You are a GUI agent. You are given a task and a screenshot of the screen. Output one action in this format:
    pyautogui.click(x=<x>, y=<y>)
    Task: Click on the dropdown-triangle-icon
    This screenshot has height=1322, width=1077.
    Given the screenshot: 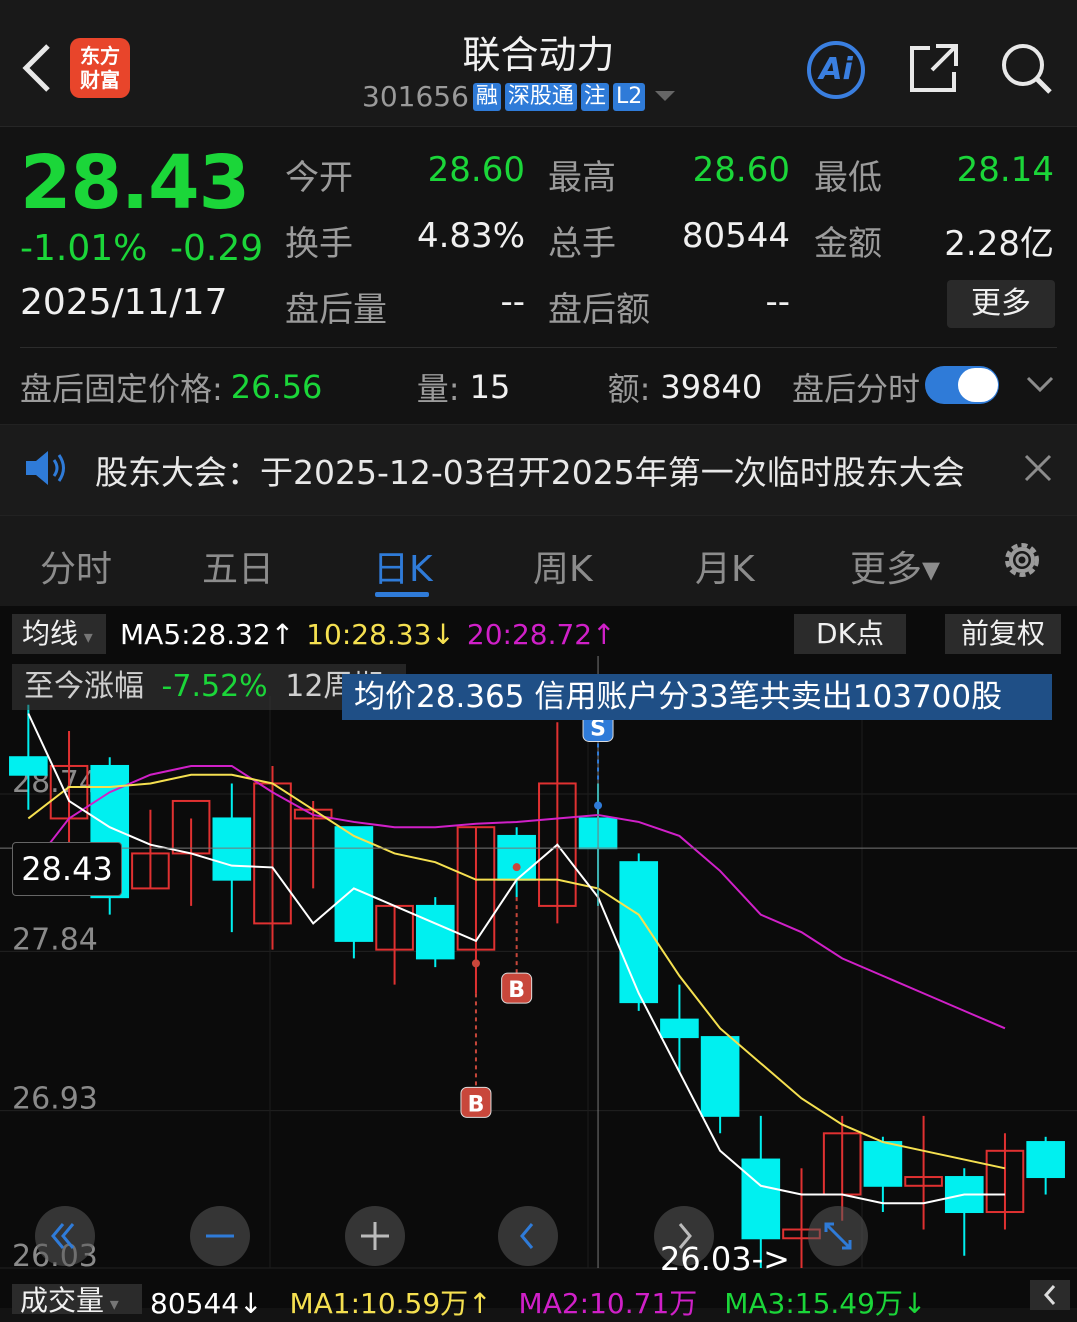 What is the action you would take?
    pyautogui.click(x=665, y=95)
    